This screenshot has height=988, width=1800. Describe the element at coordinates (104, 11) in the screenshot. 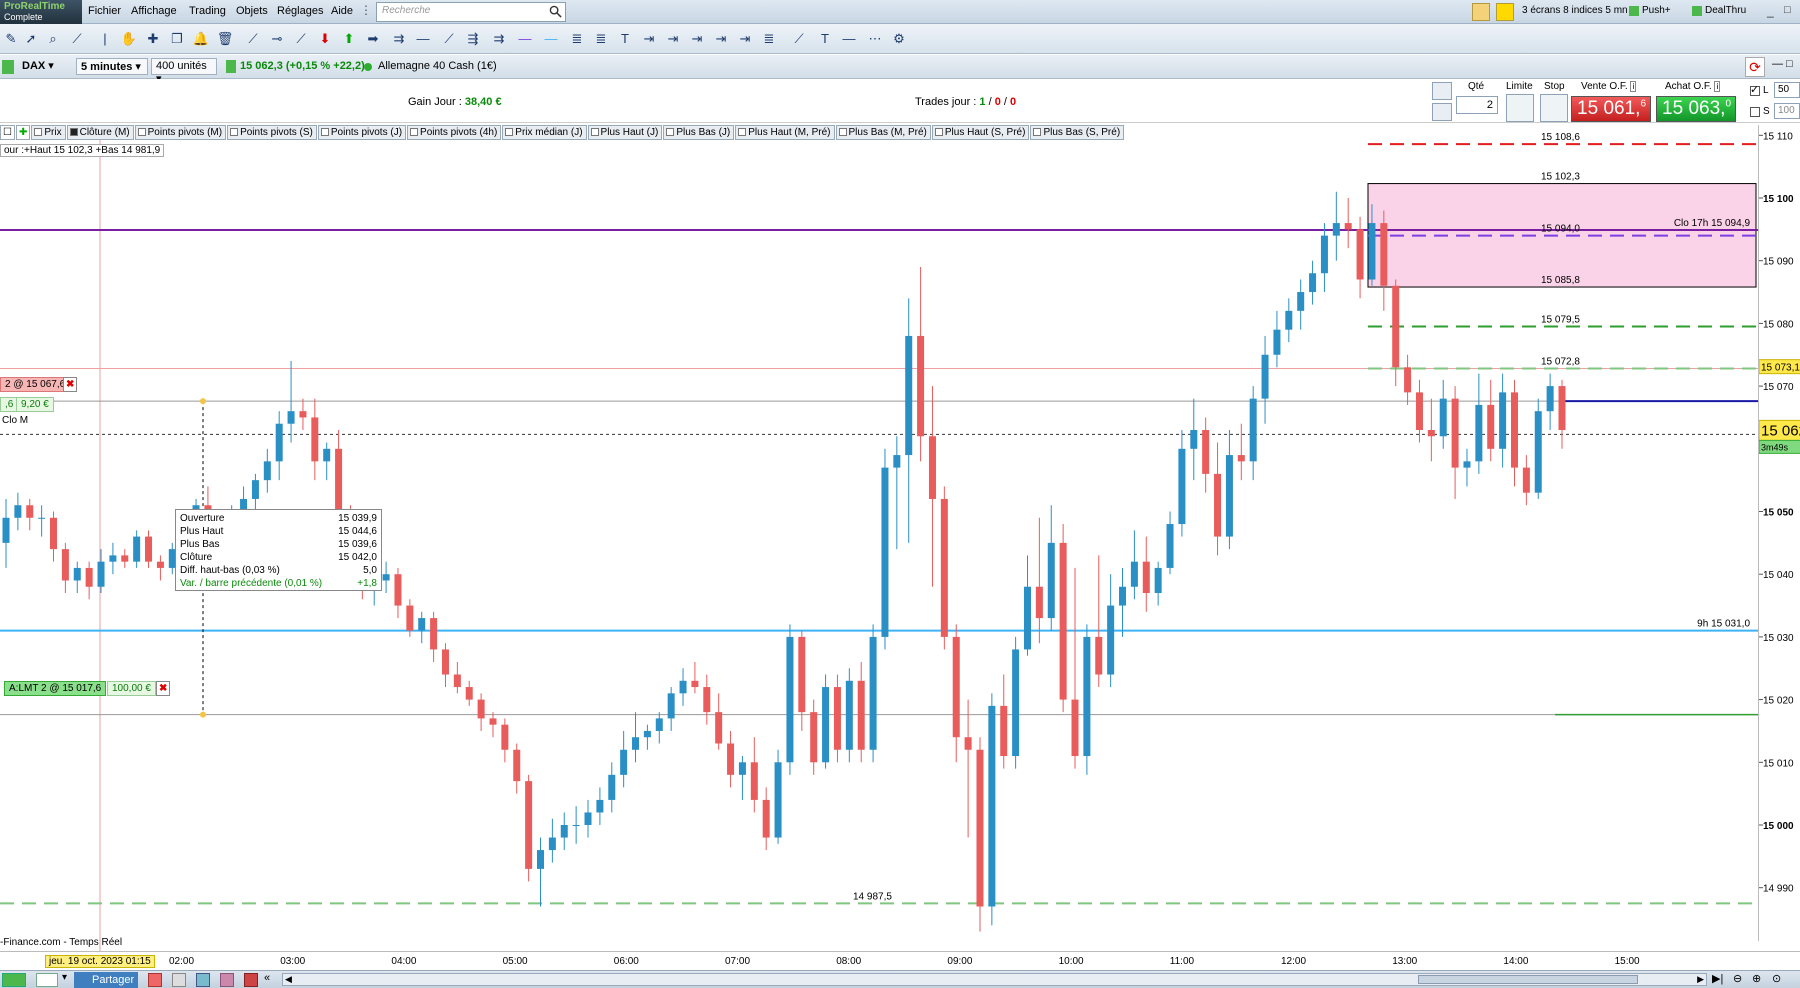

I see `menu-fichier: Fichier` at that location.